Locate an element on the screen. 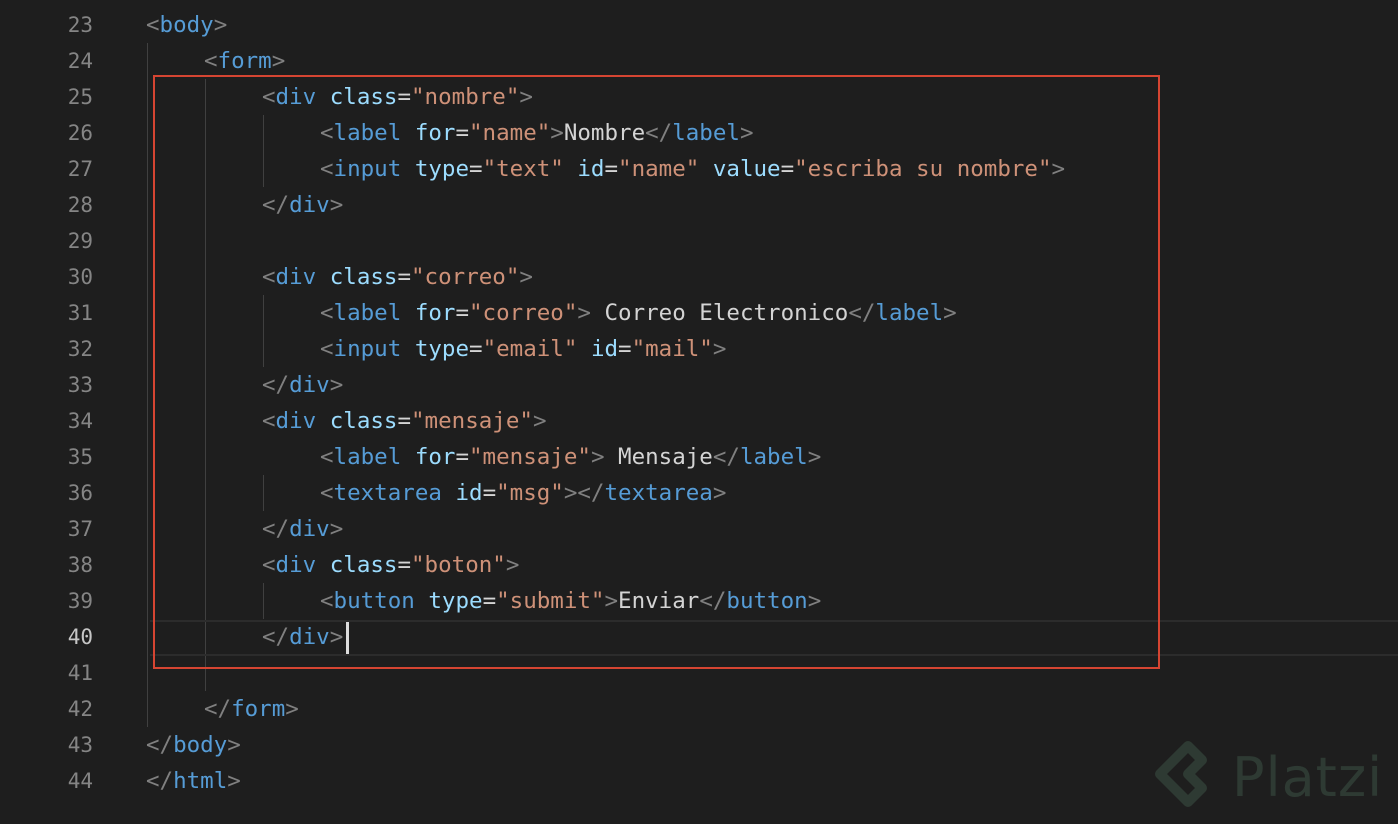 The image size is (1398, 824). code-text: </html> is located at coordinates (193, 781).